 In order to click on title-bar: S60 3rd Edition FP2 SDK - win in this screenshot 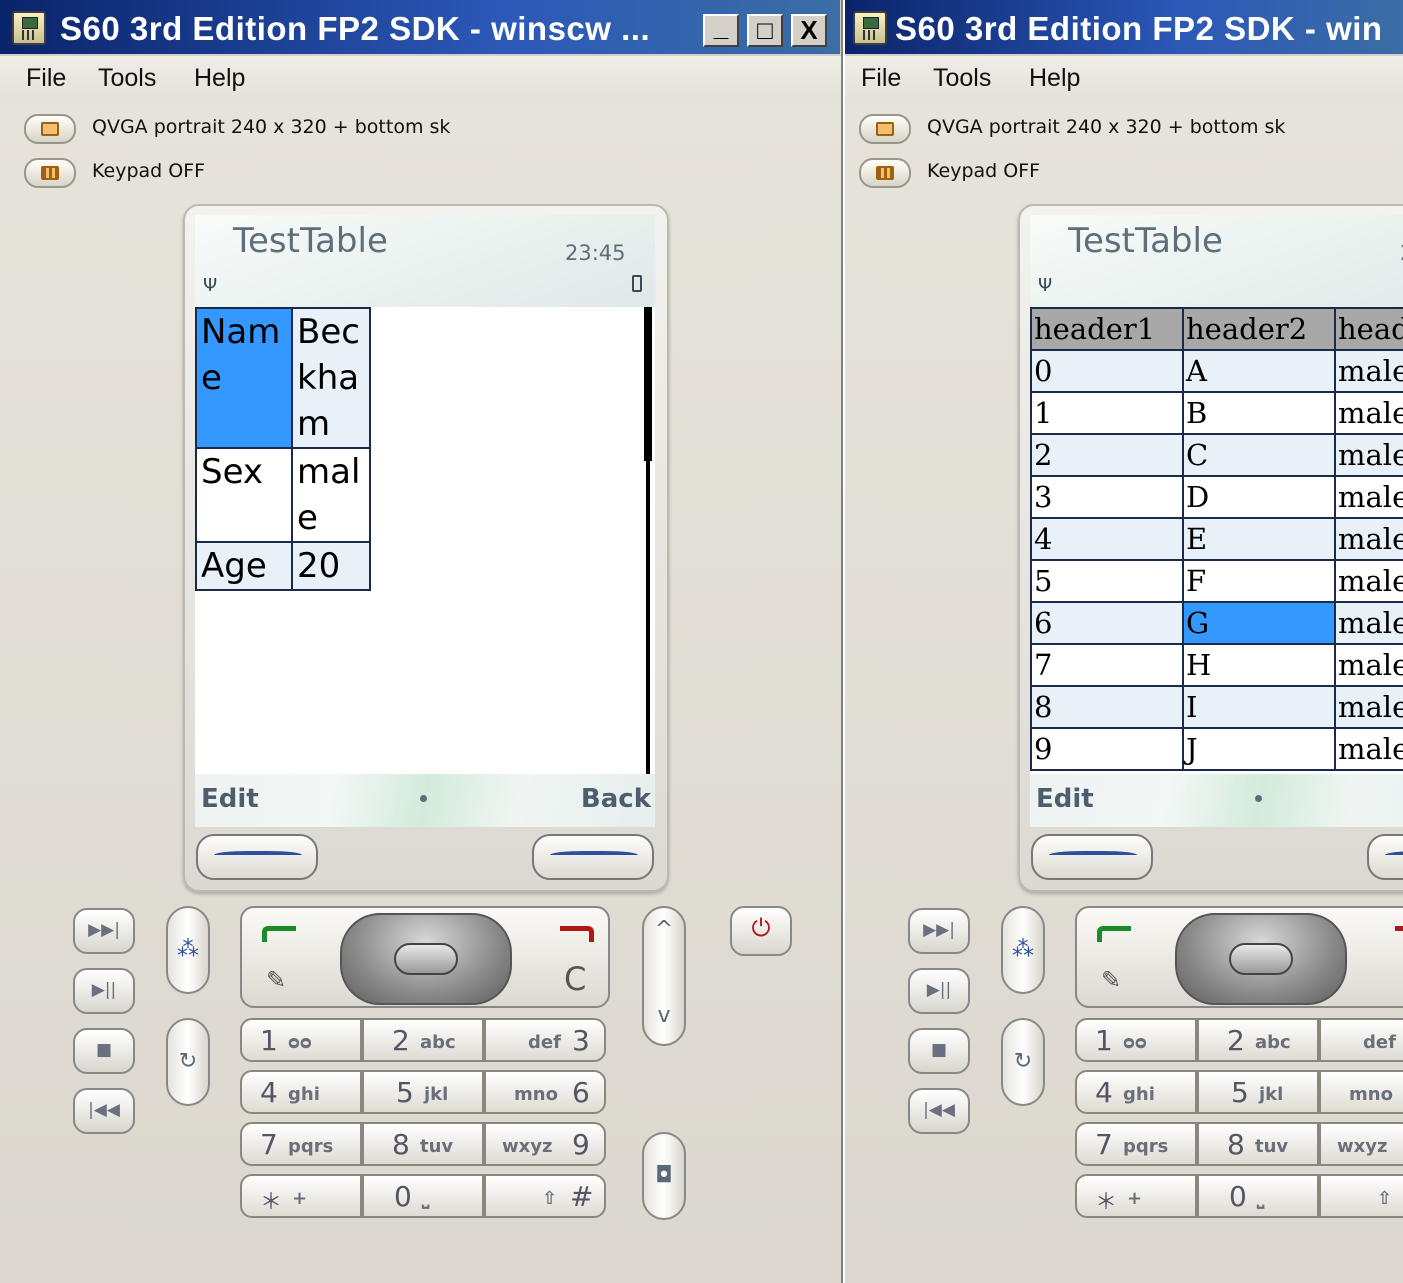, I will do `click(1124, 27)`.